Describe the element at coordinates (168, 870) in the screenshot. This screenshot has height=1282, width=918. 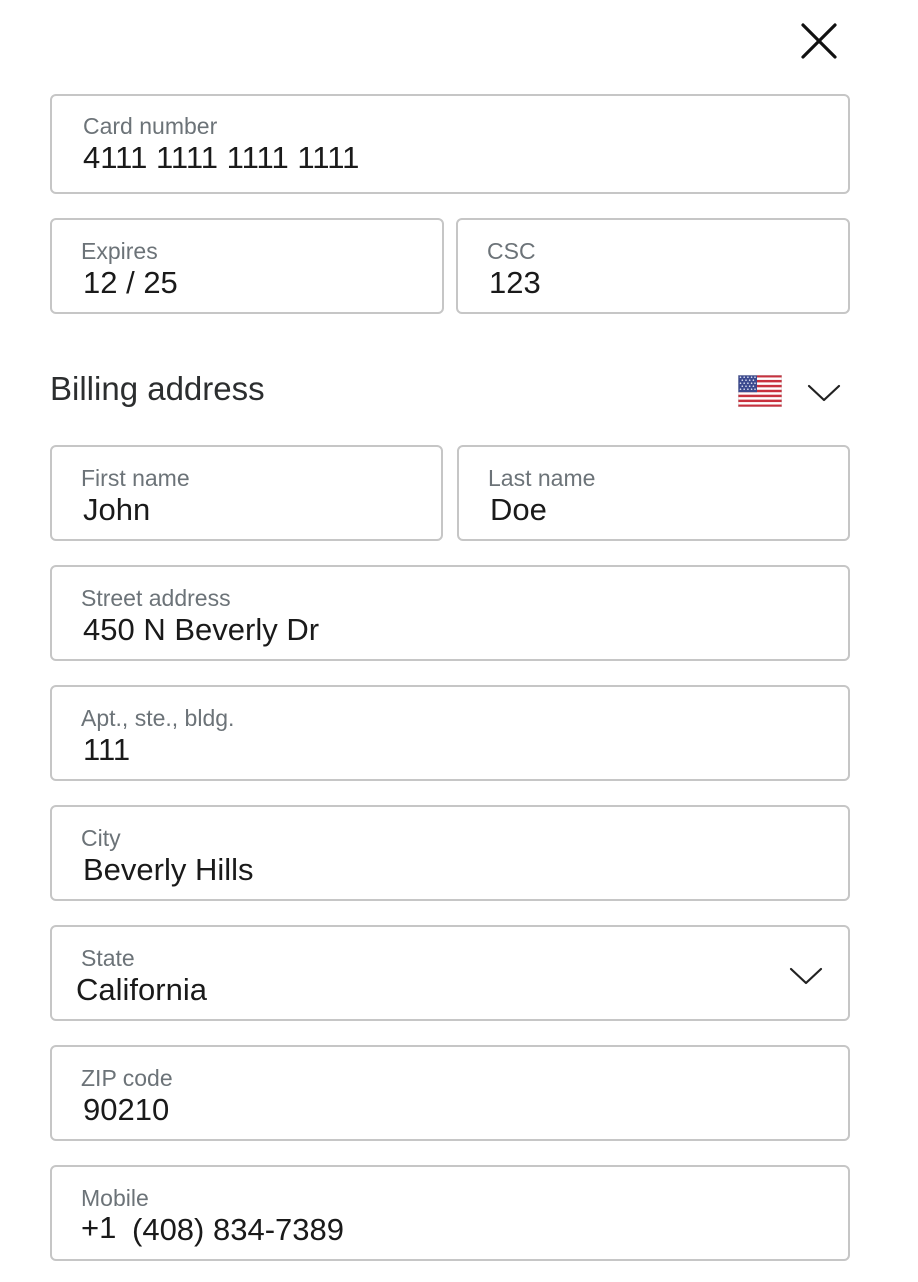
I see `city-value: Beverly Hills` at that location.